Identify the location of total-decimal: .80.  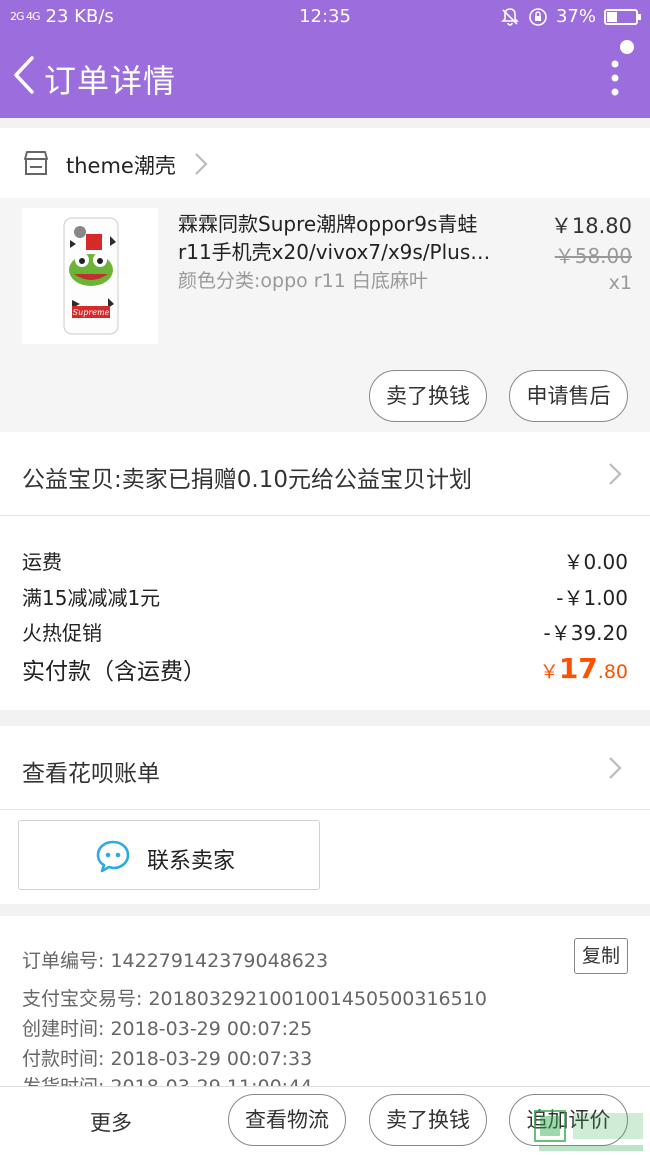
(612, 672).